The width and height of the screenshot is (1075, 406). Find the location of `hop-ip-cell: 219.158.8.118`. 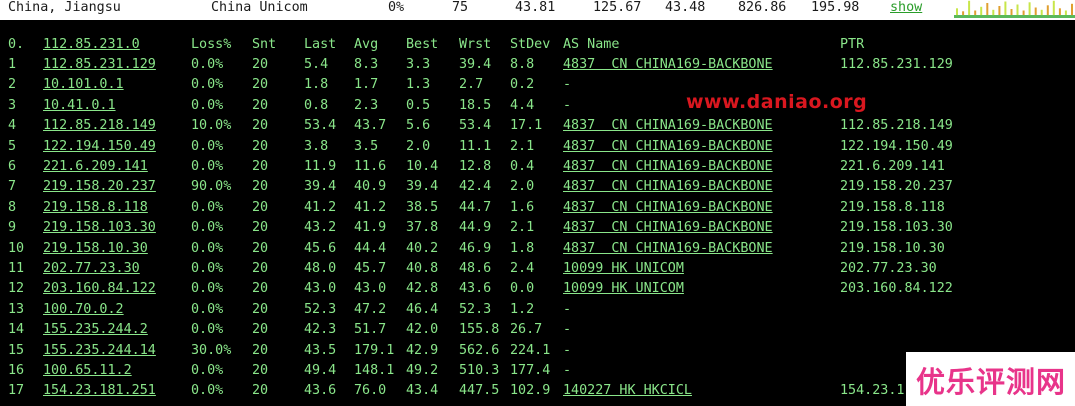

hop-ip-cell: 219.158.8.118 is located at coordinates (95, 208).